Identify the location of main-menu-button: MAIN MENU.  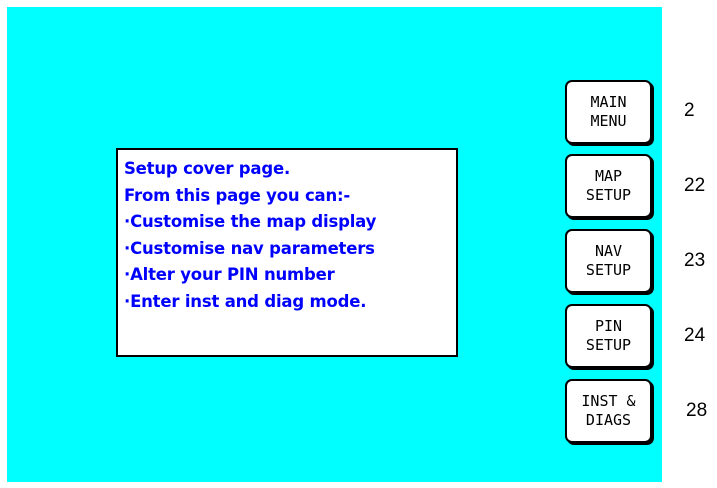
(608, 112).